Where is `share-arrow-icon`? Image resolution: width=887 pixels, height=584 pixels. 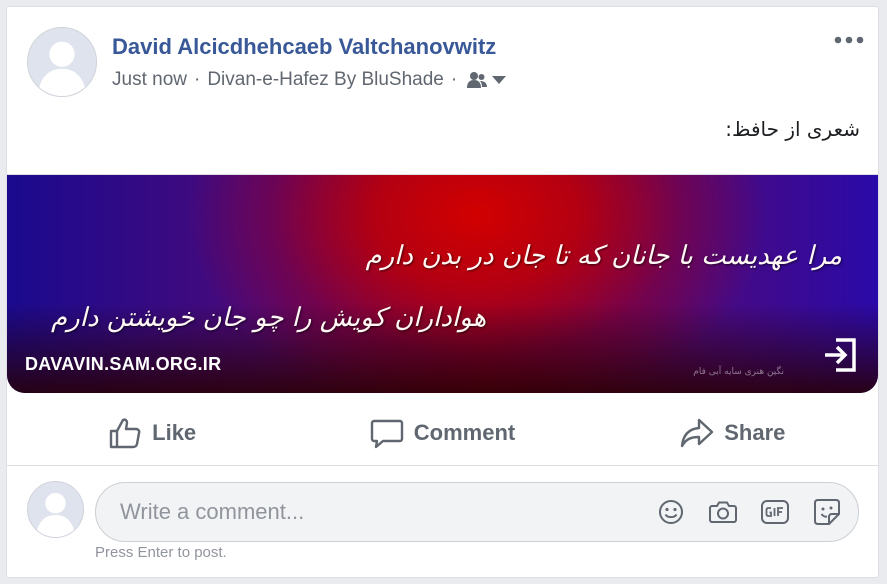
share-arrow-icon is located at coordinates (697, 433).